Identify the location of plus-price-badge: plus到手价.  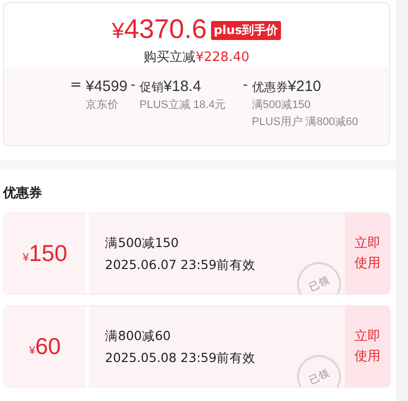
(246, 30).